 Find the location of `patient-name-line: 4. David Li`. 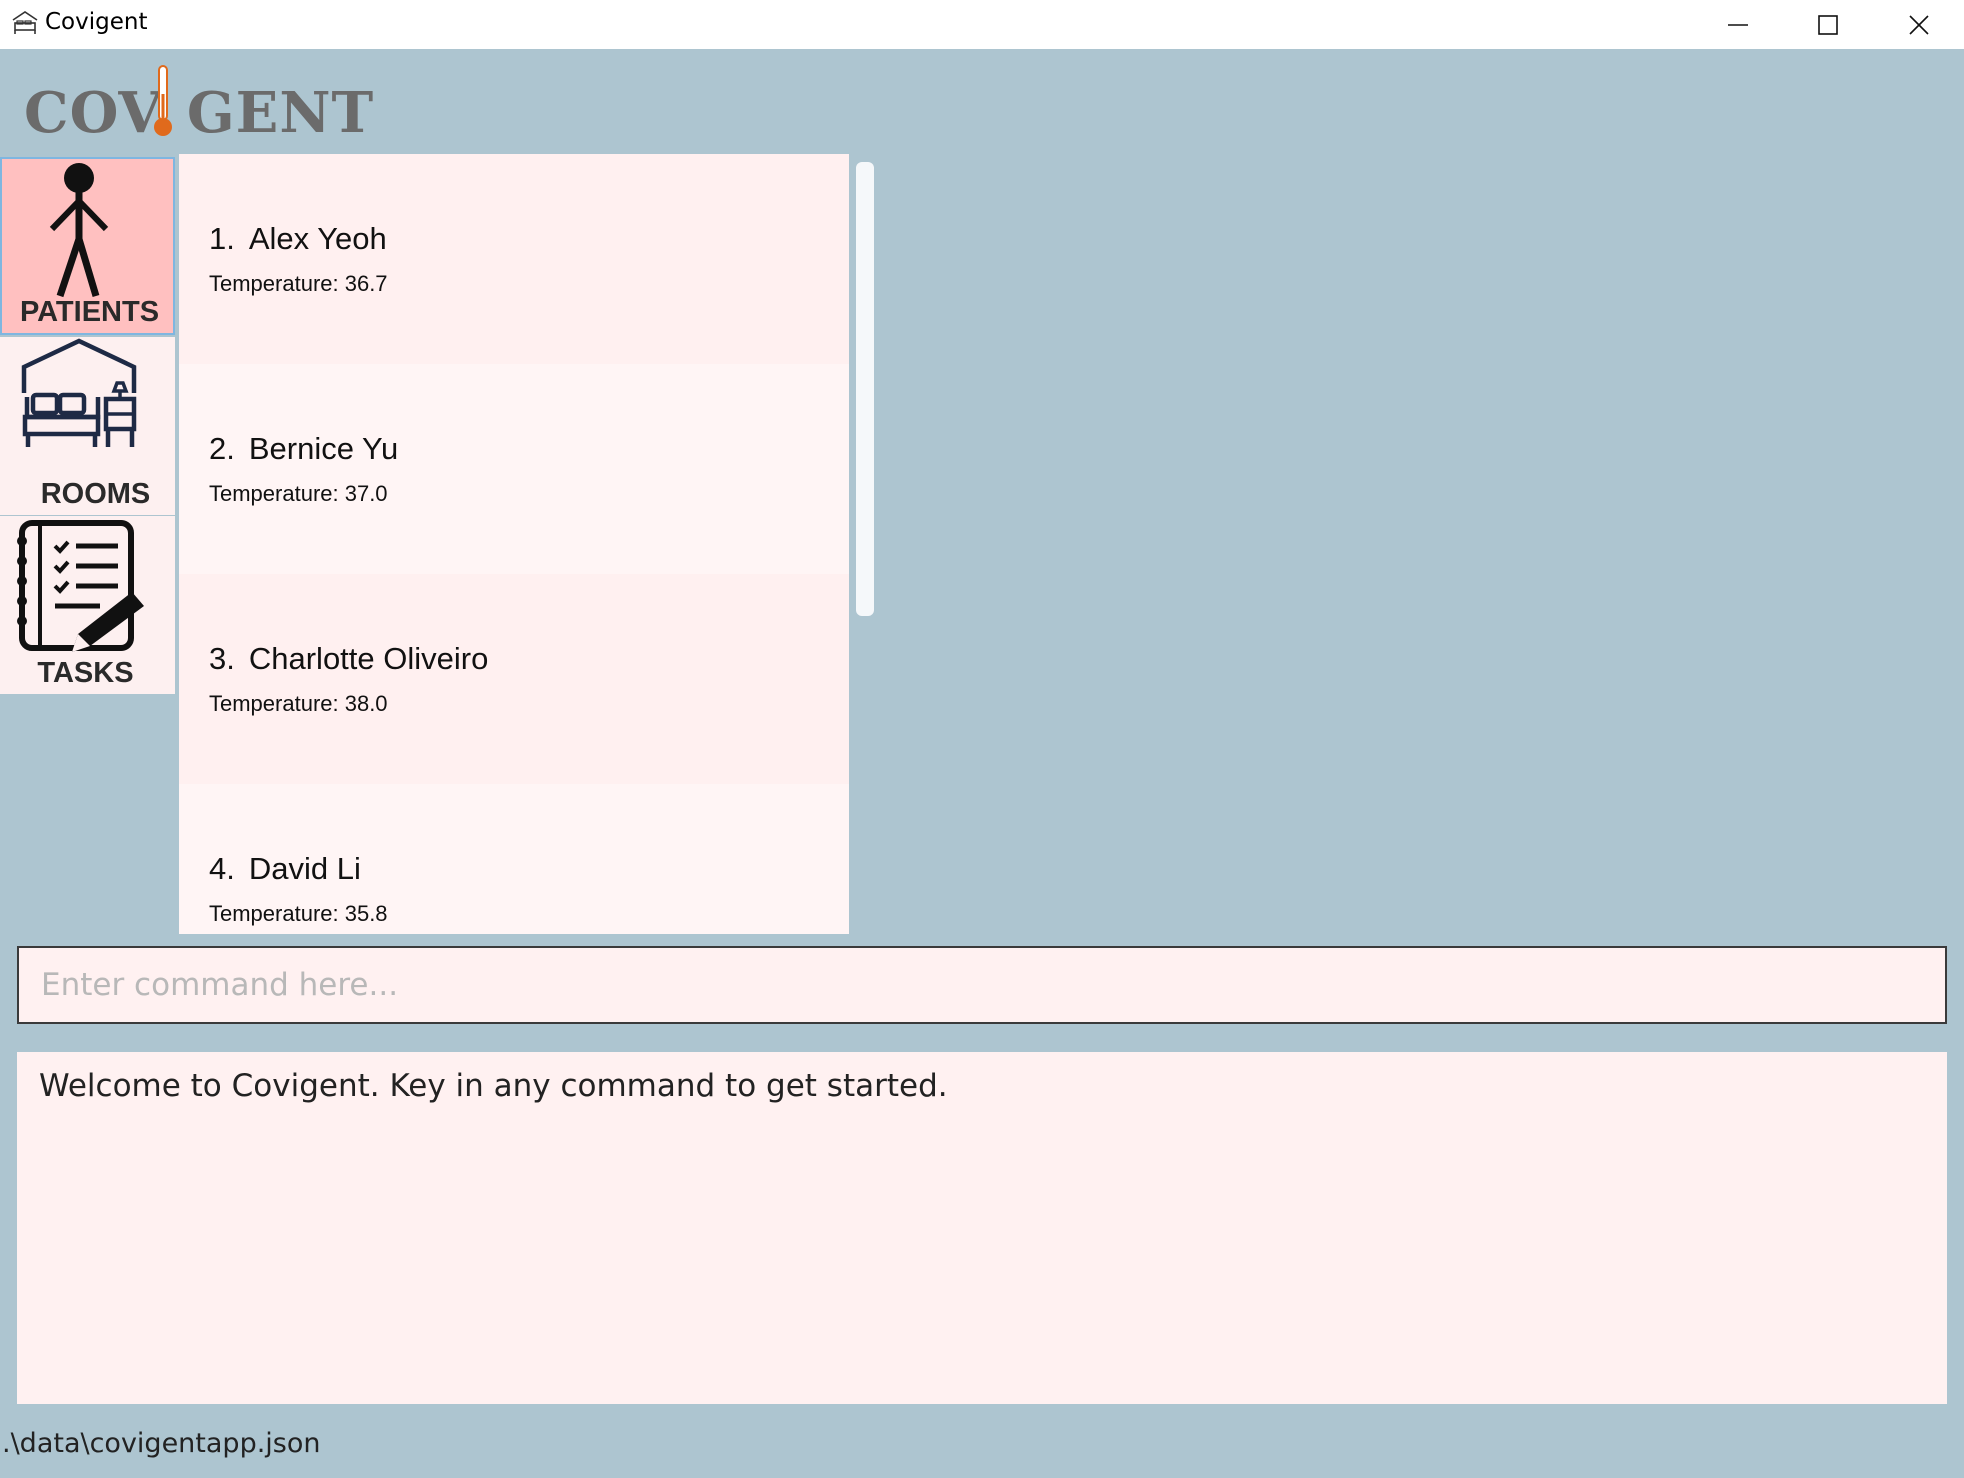

patient-name-line: 4. David Li is located at coordinates (529, 869).